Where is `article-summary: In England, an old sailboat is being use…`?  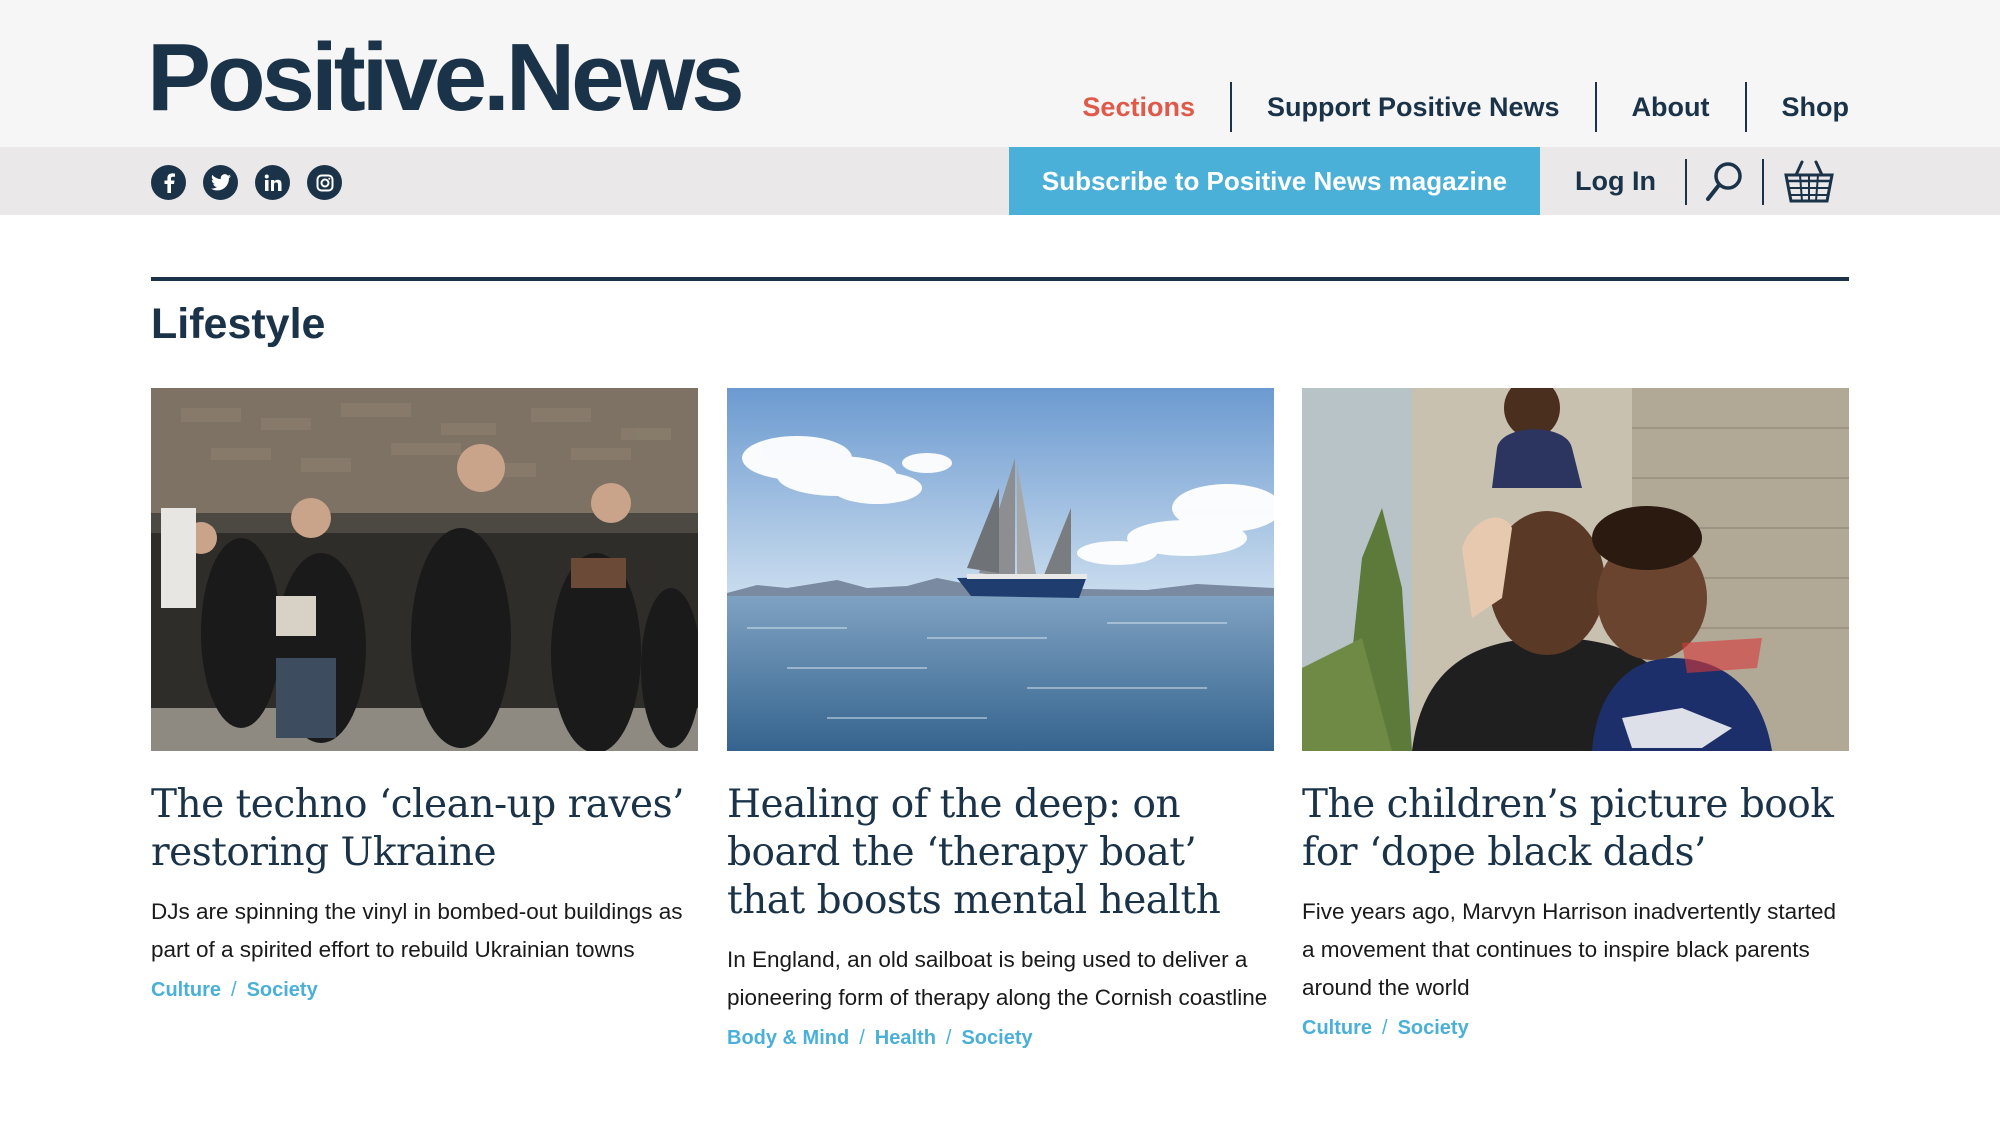
article-summary: In England, an old sailboat is being use… is located at coordinates (997, 978).